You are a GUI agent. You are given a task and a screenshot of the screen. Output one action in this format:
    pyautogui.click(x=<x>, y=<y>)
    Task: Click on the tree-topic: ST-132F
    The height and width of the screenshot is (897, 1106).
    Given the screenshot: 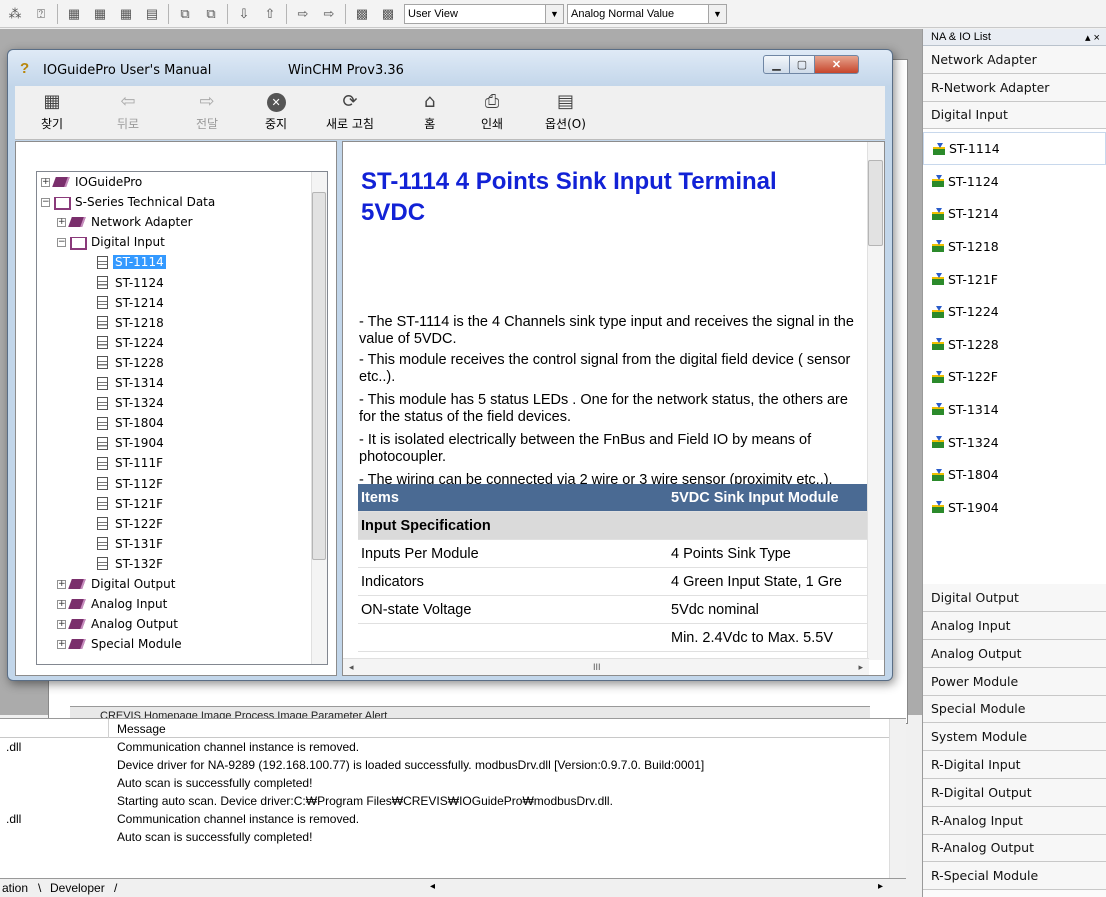 What is the action you would take?
    pyautogui.click(x=131, y=564)
    